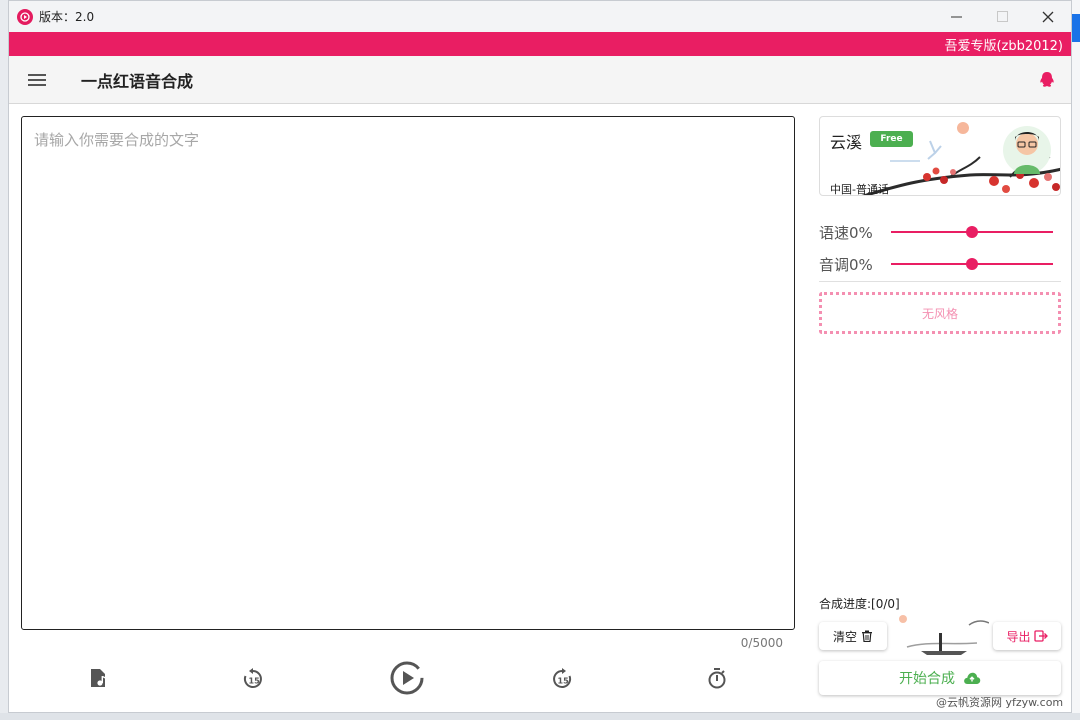  I want to click on music-file-button, so click(99, 678).